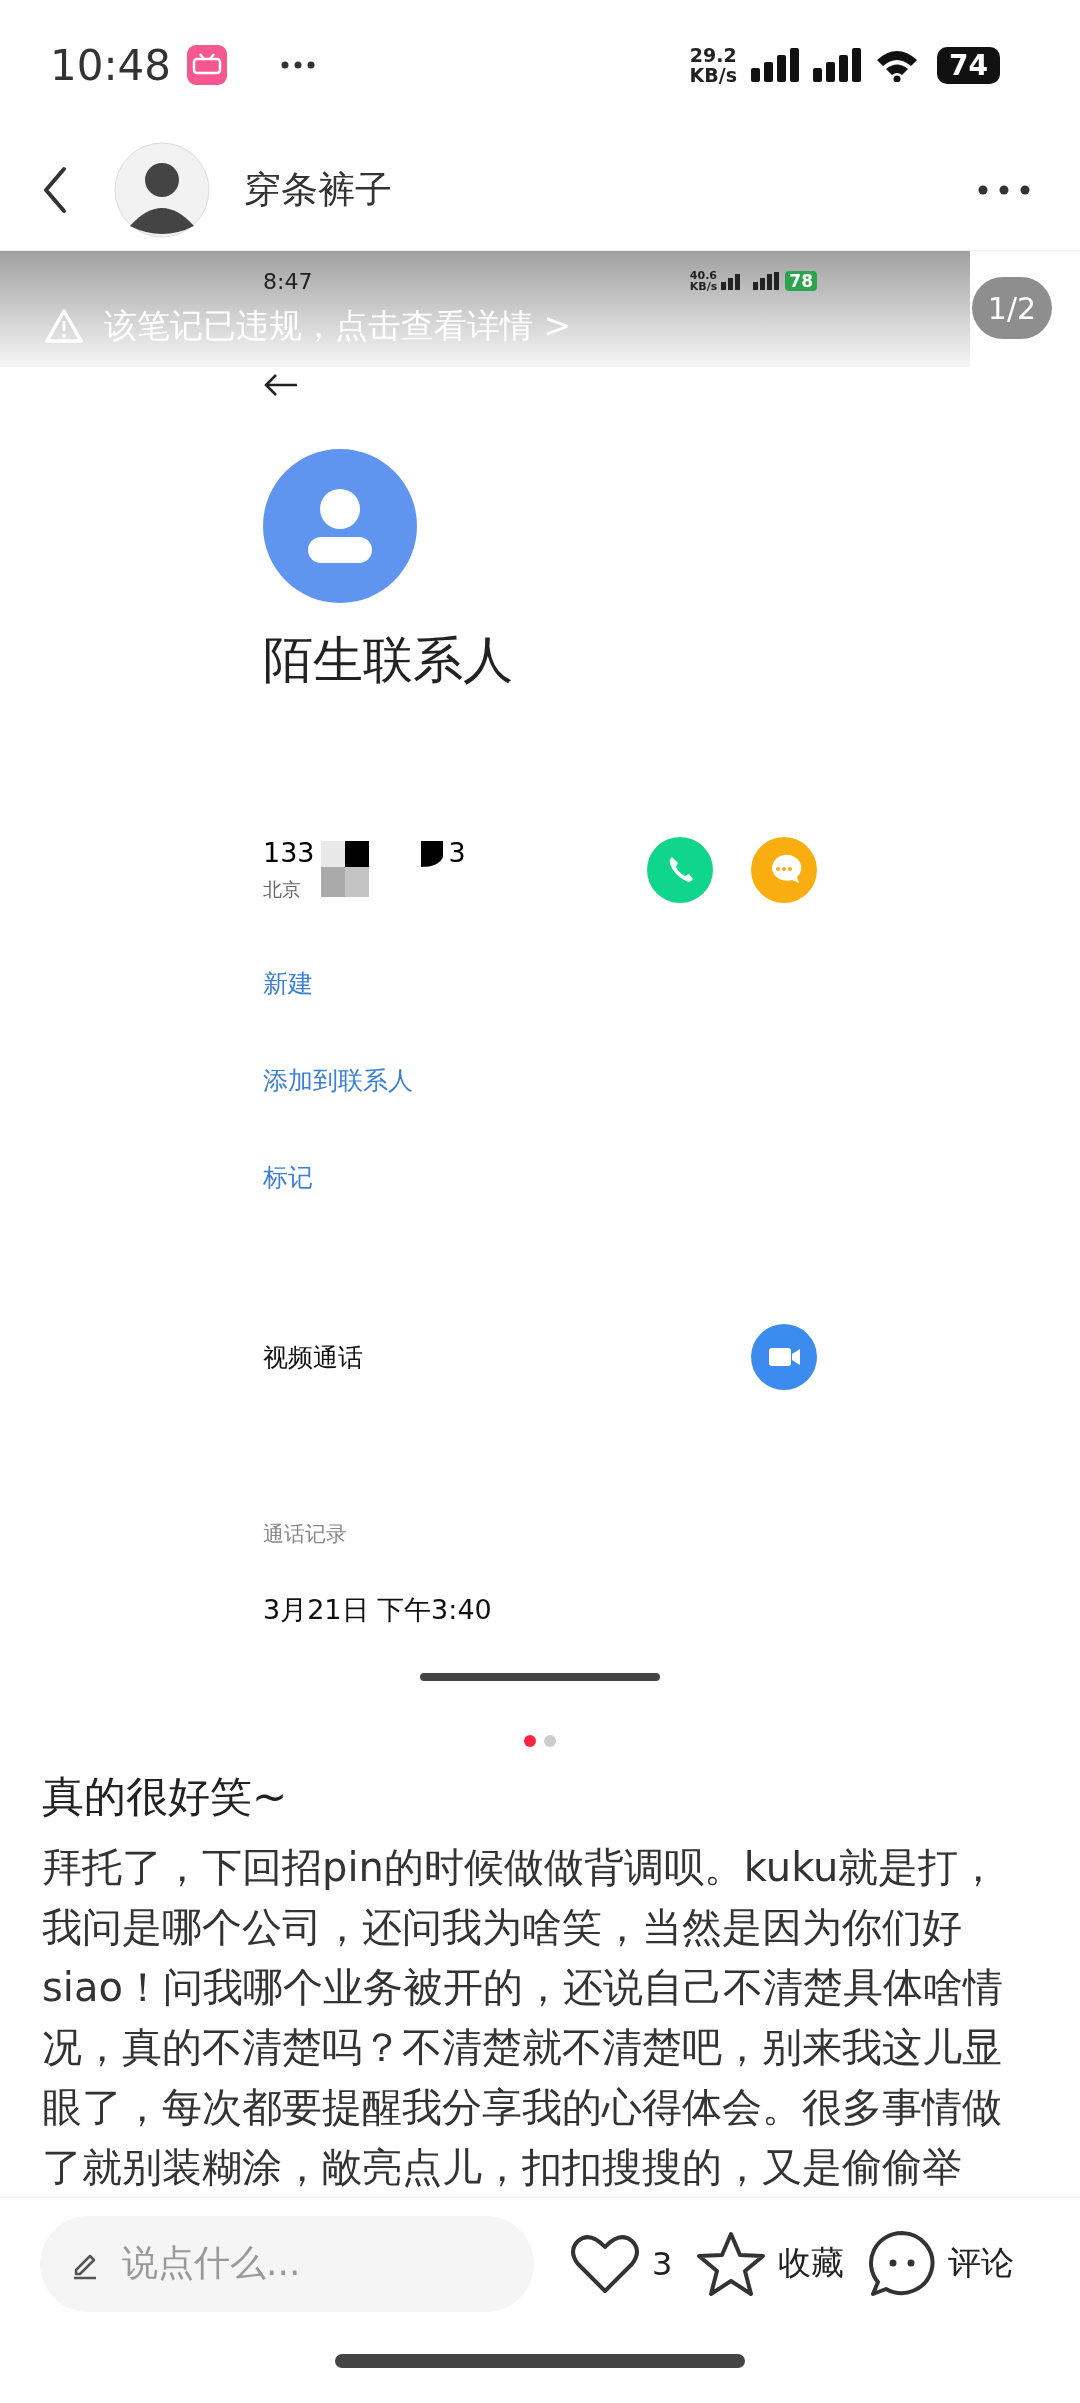 The height and width of the screenshot is (2403, 1080). What do you see at coordinates (1004, 190) in the screenshot?
I see `more-icon` at bounding box center [1004, 190].